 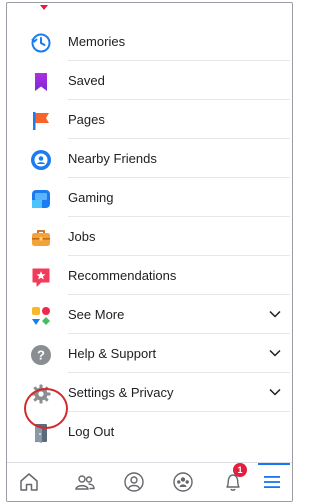 What do you see at coordinates (149, 119) in the screenshot?
I see `menu-item-pages: Pages` at bounding box center [149, 119].